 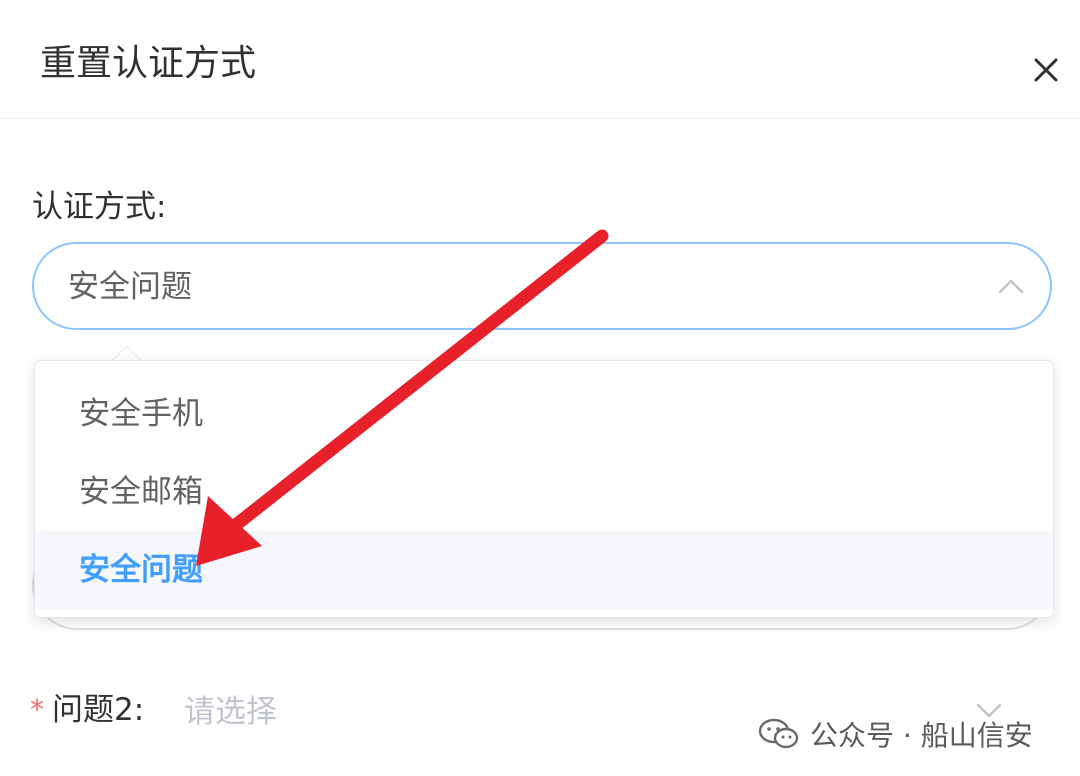 I want to click on watermark-text: 公众号 · 船山信安, so click(x=921, y=735).